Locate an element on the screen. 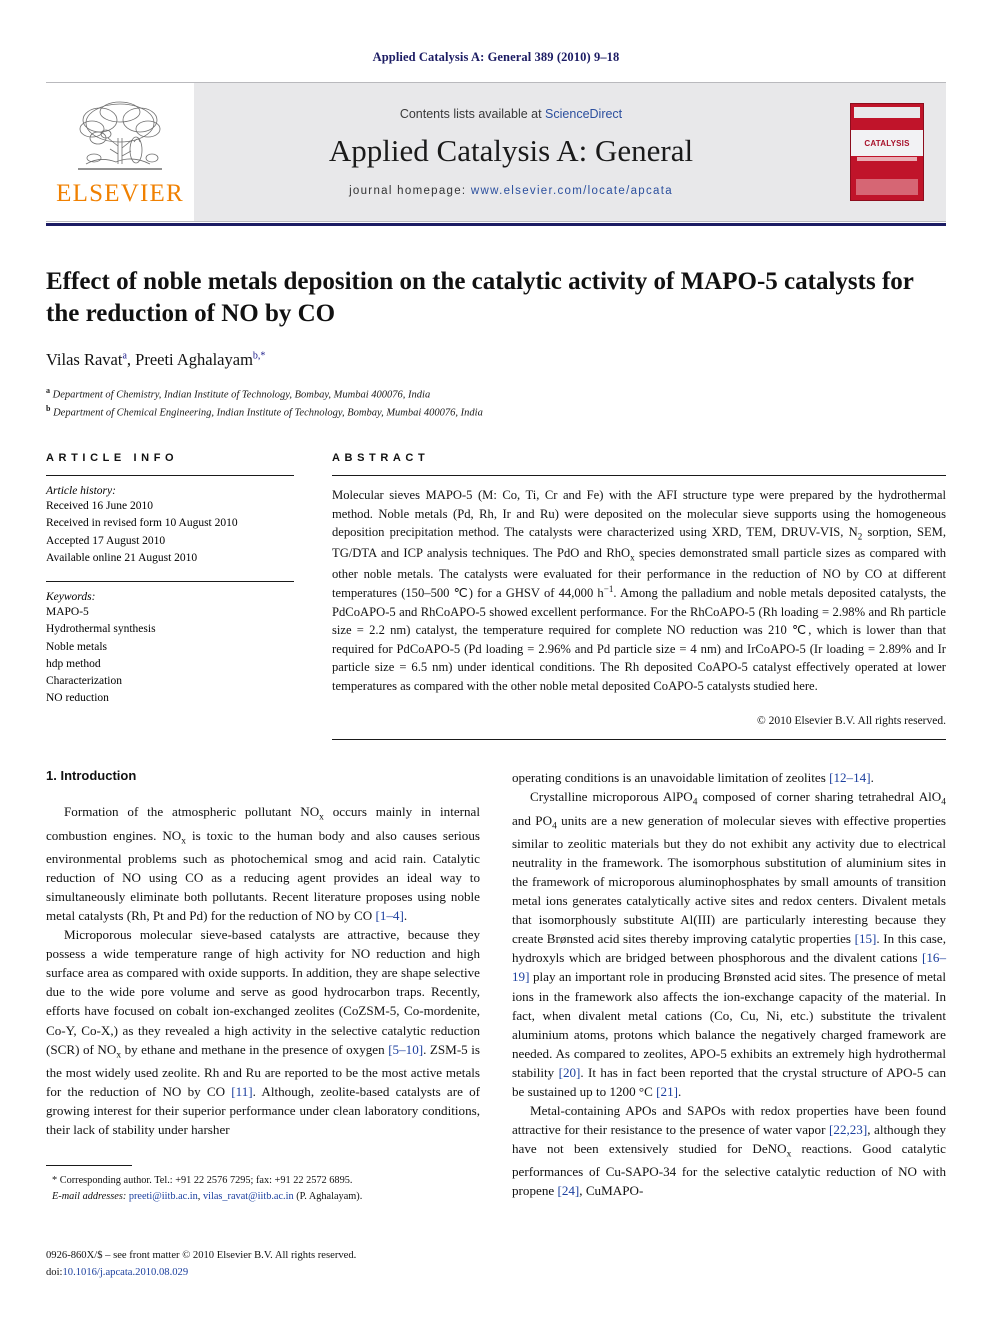 This screenshot has width=992, height=1323. footnote-marker: * is located at coordinates (55, 1181).